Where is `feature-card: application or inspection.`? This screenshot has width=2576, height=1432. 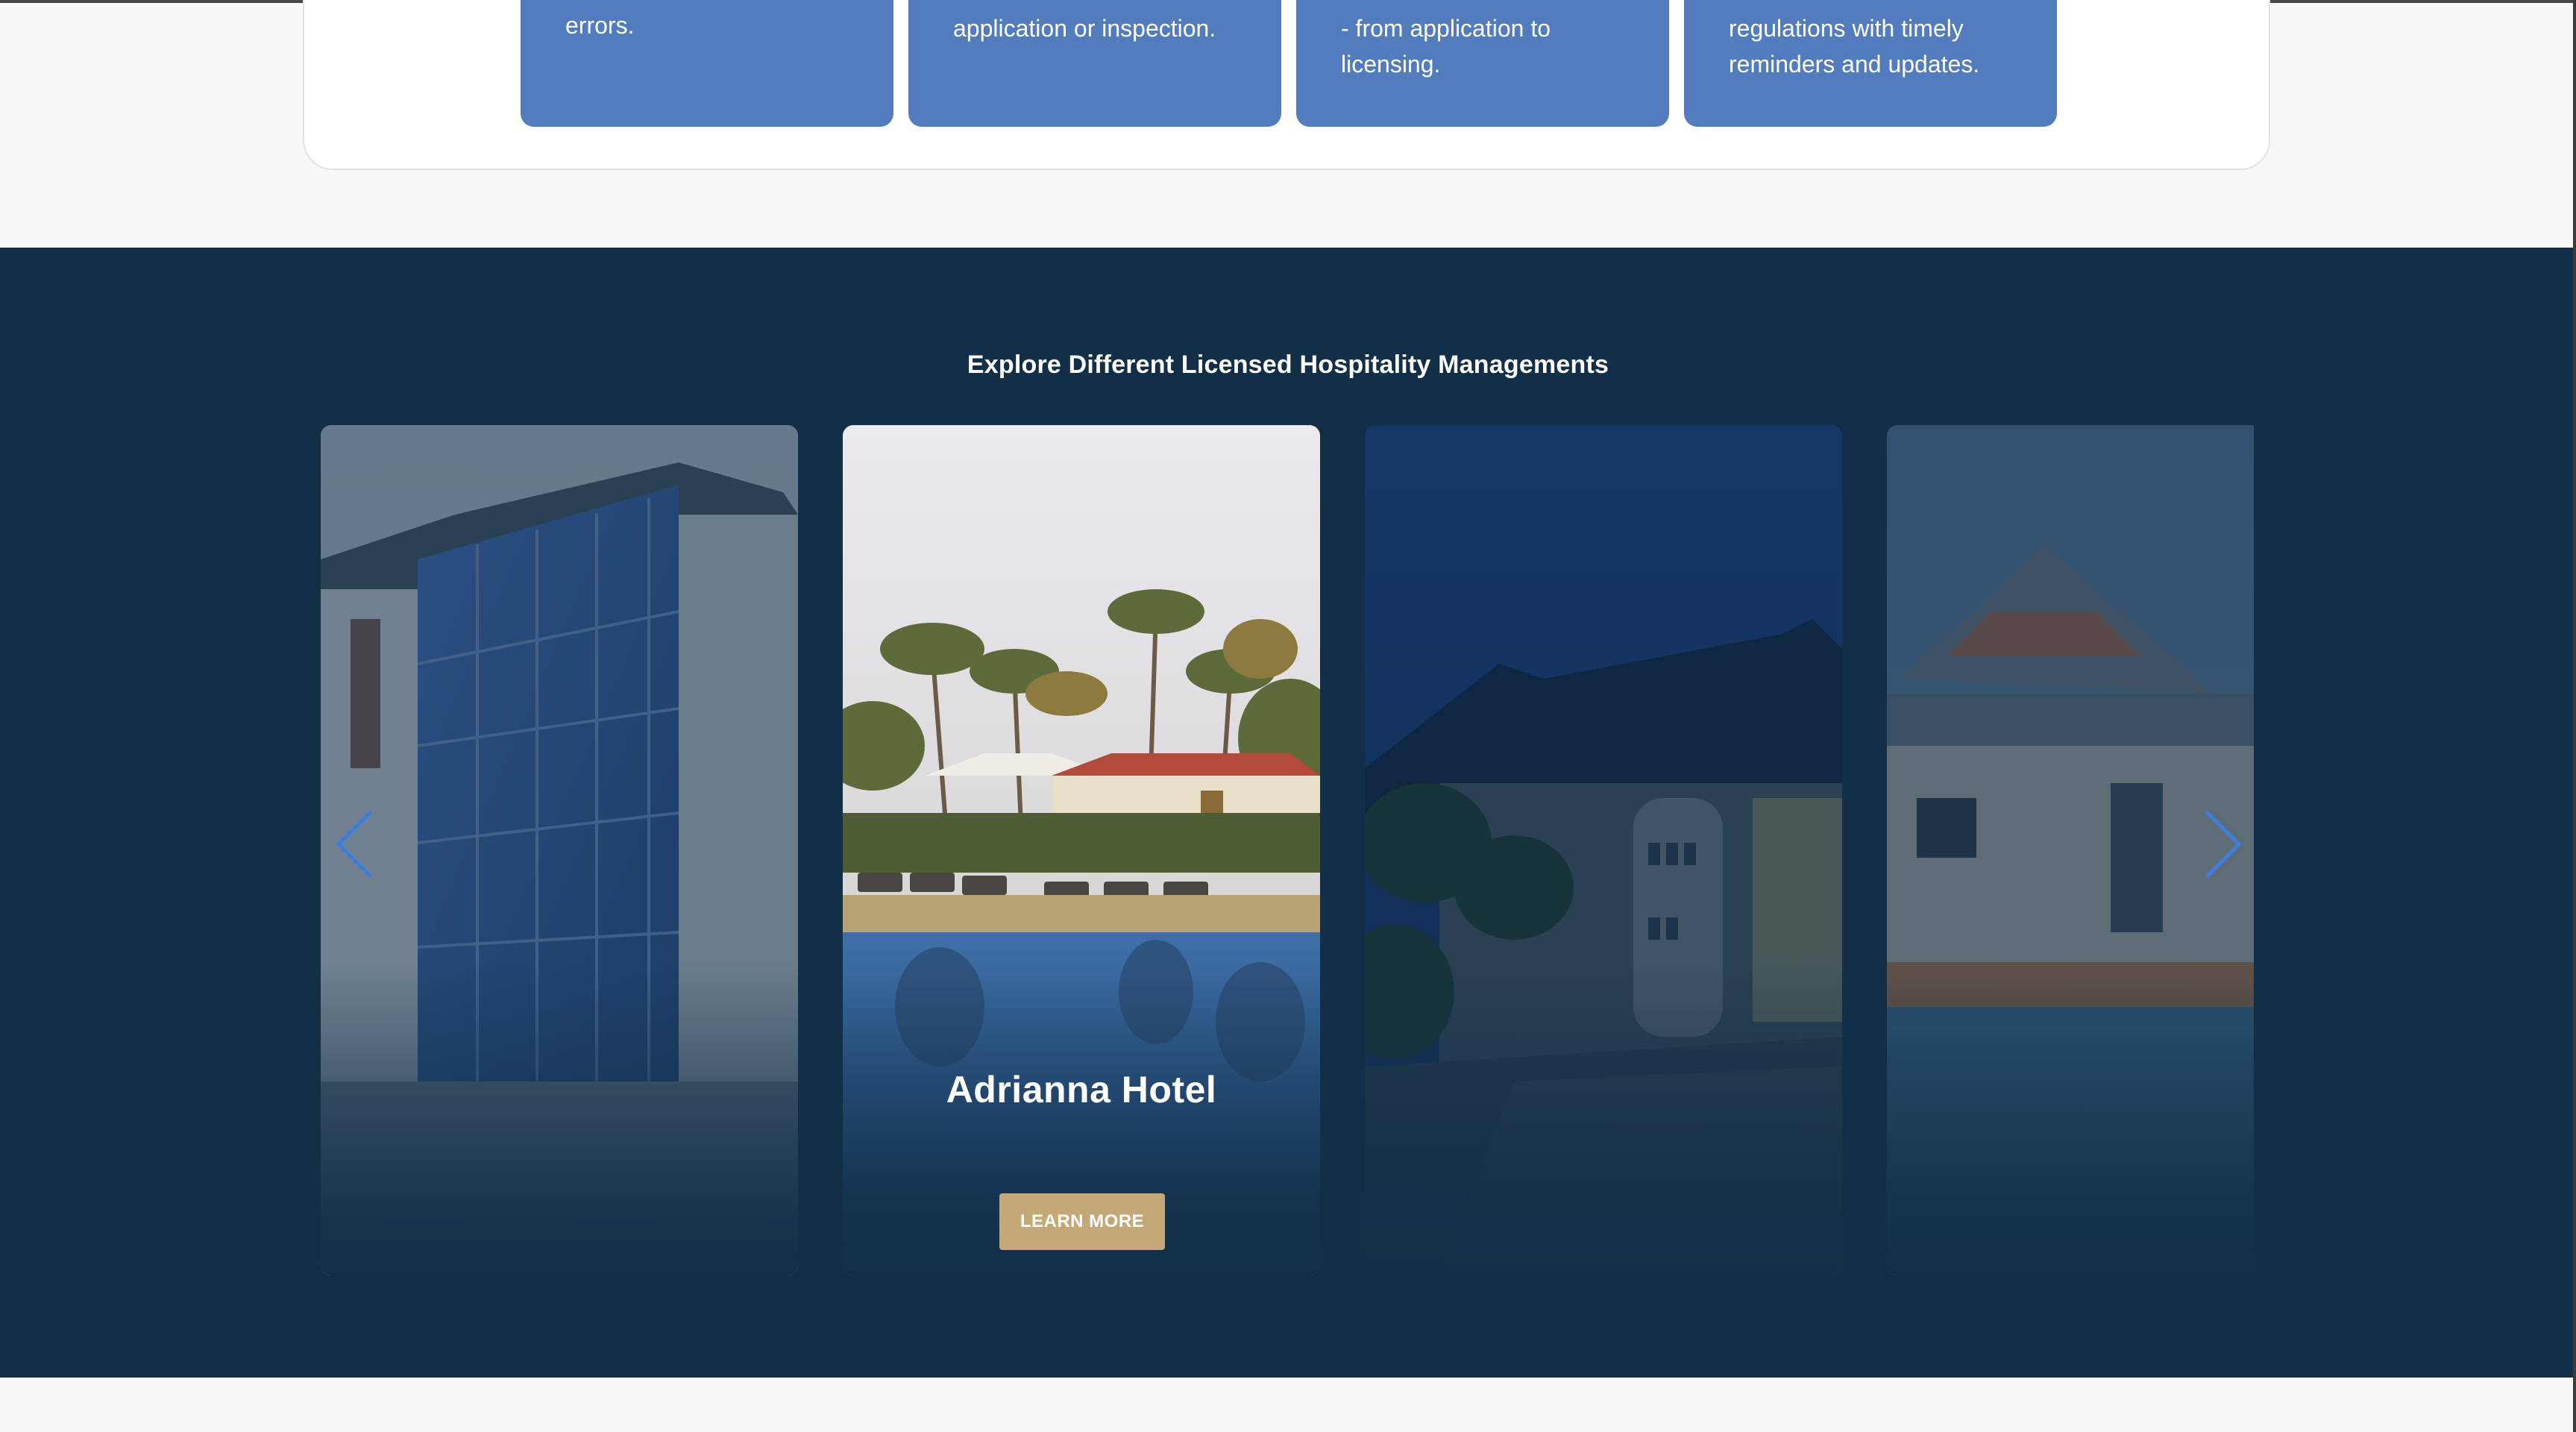 feature-card: application or inspection. is located at coordinates (1095, 63).